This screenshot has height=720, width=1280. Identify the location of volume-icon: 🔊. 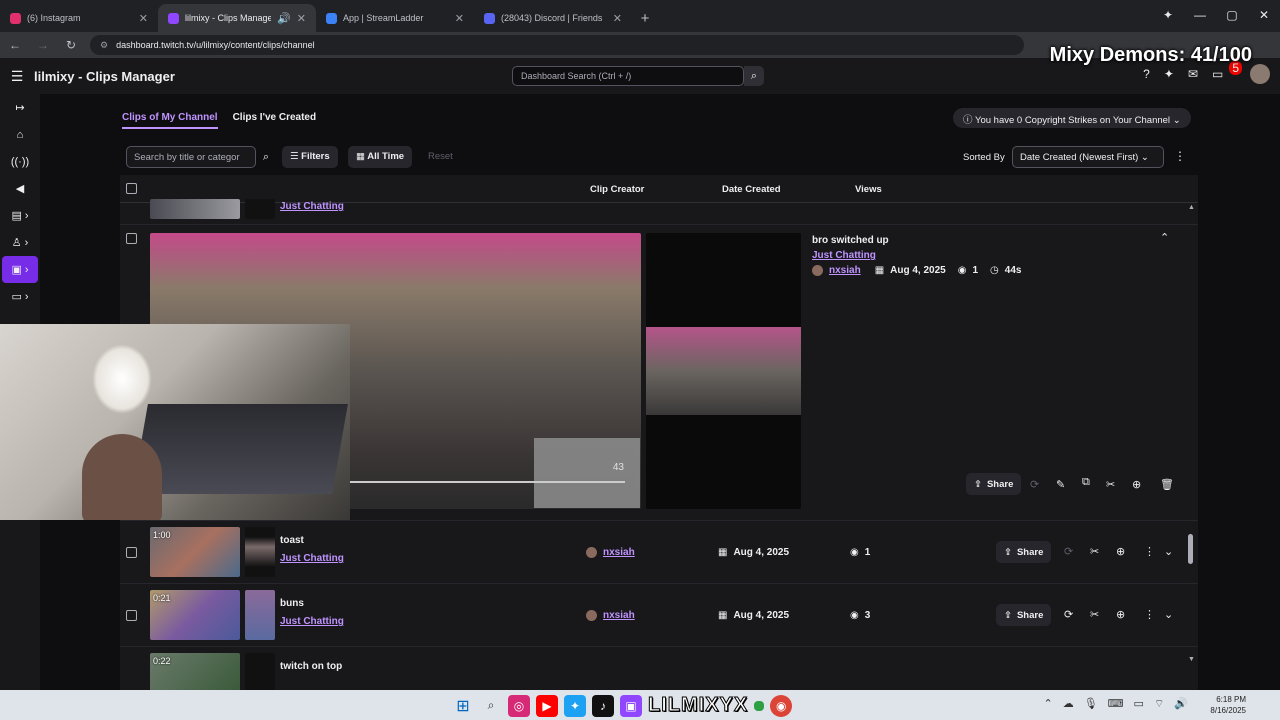
(1181, 704).